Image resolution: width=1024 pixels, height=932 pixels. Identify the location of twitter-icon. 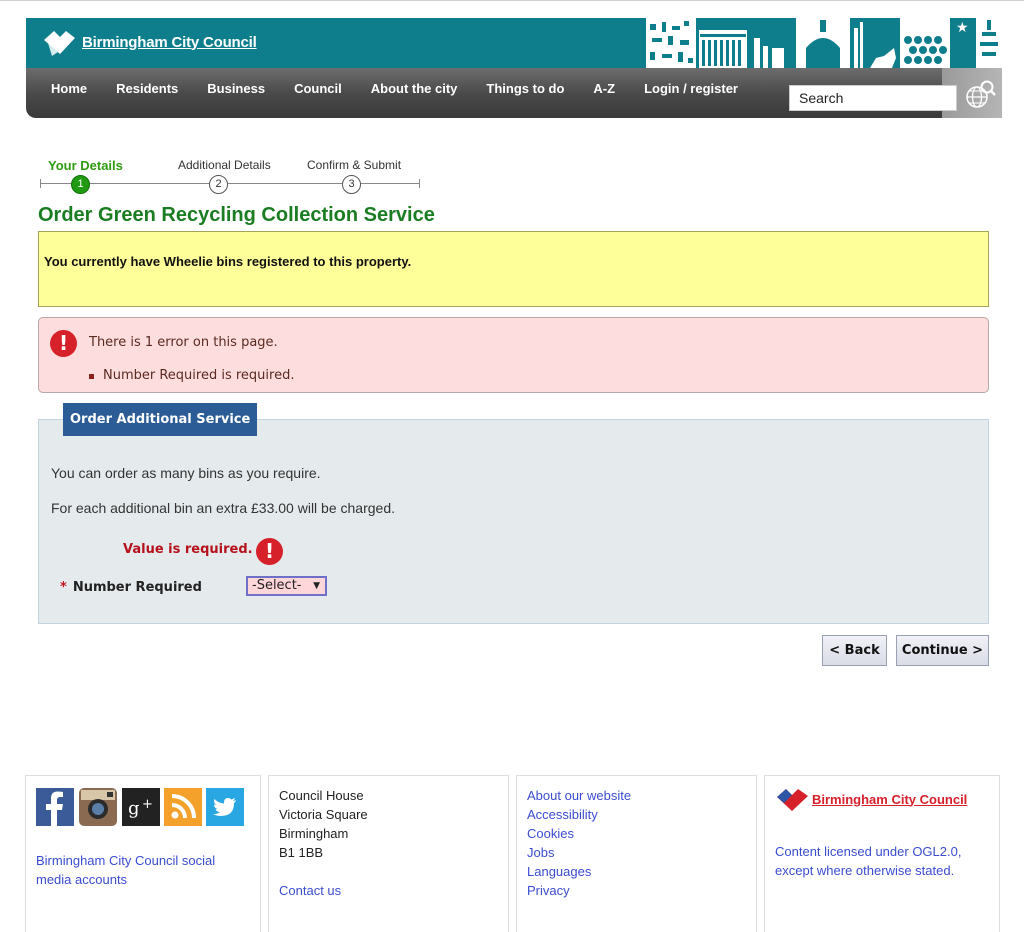
(225, 807).